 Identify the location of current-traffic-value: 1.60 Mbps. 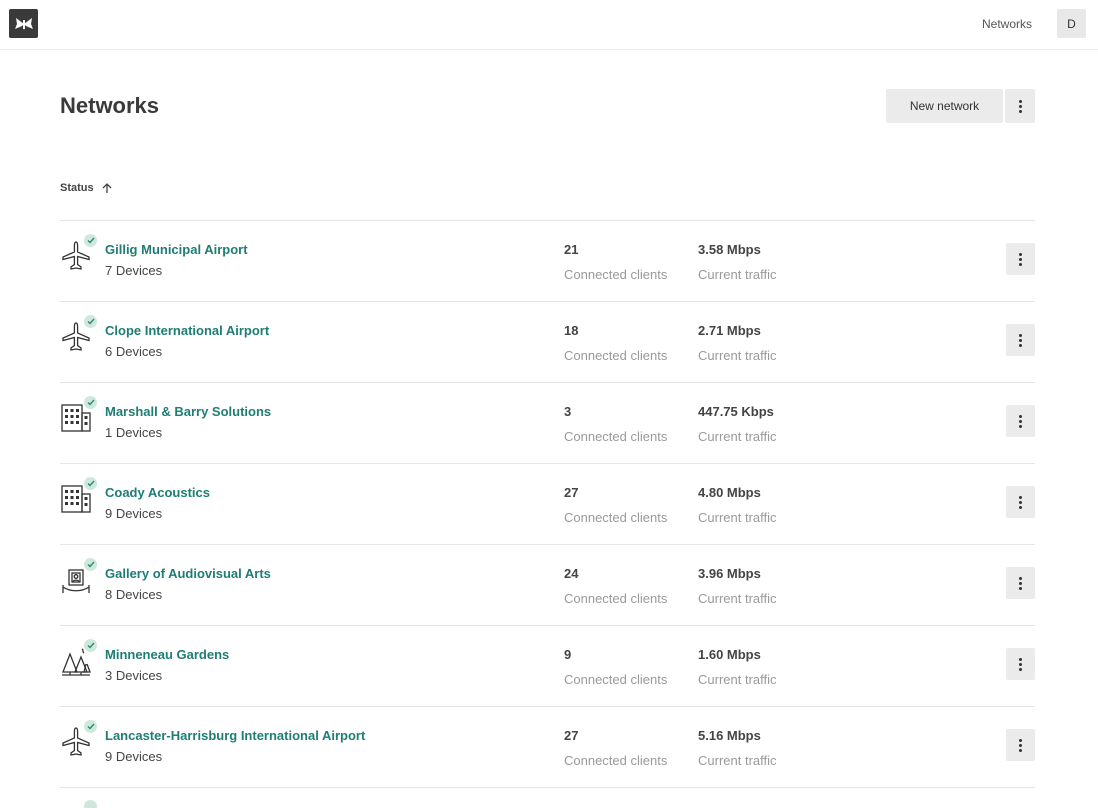
(729, 654).